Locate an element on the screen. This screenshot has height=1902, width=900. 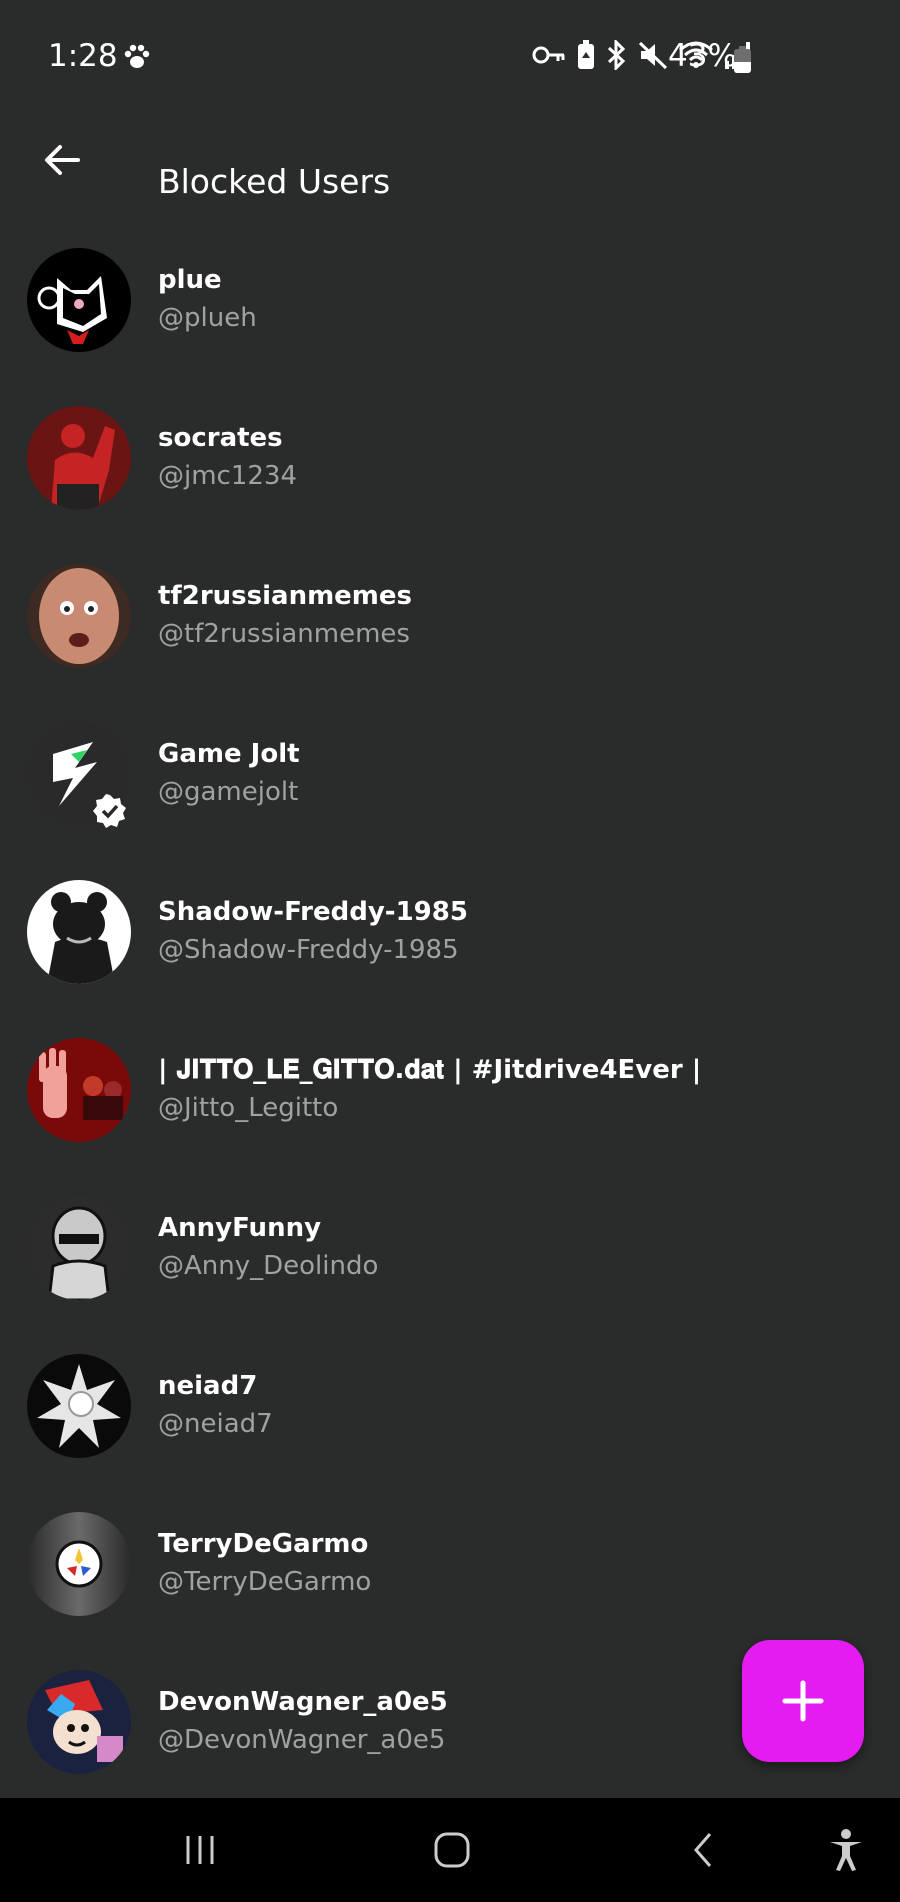
arrow-left-icon is located at coordinates (62, 160).